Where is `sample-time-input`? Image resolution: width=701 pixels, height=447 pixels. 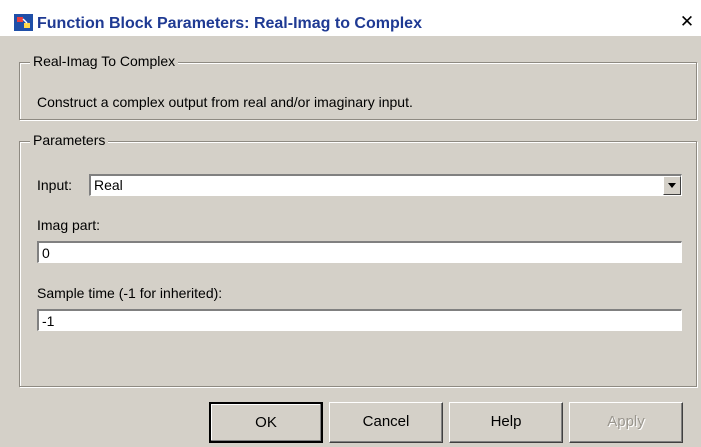 sample-time-input is located at coordinates (360, 320).